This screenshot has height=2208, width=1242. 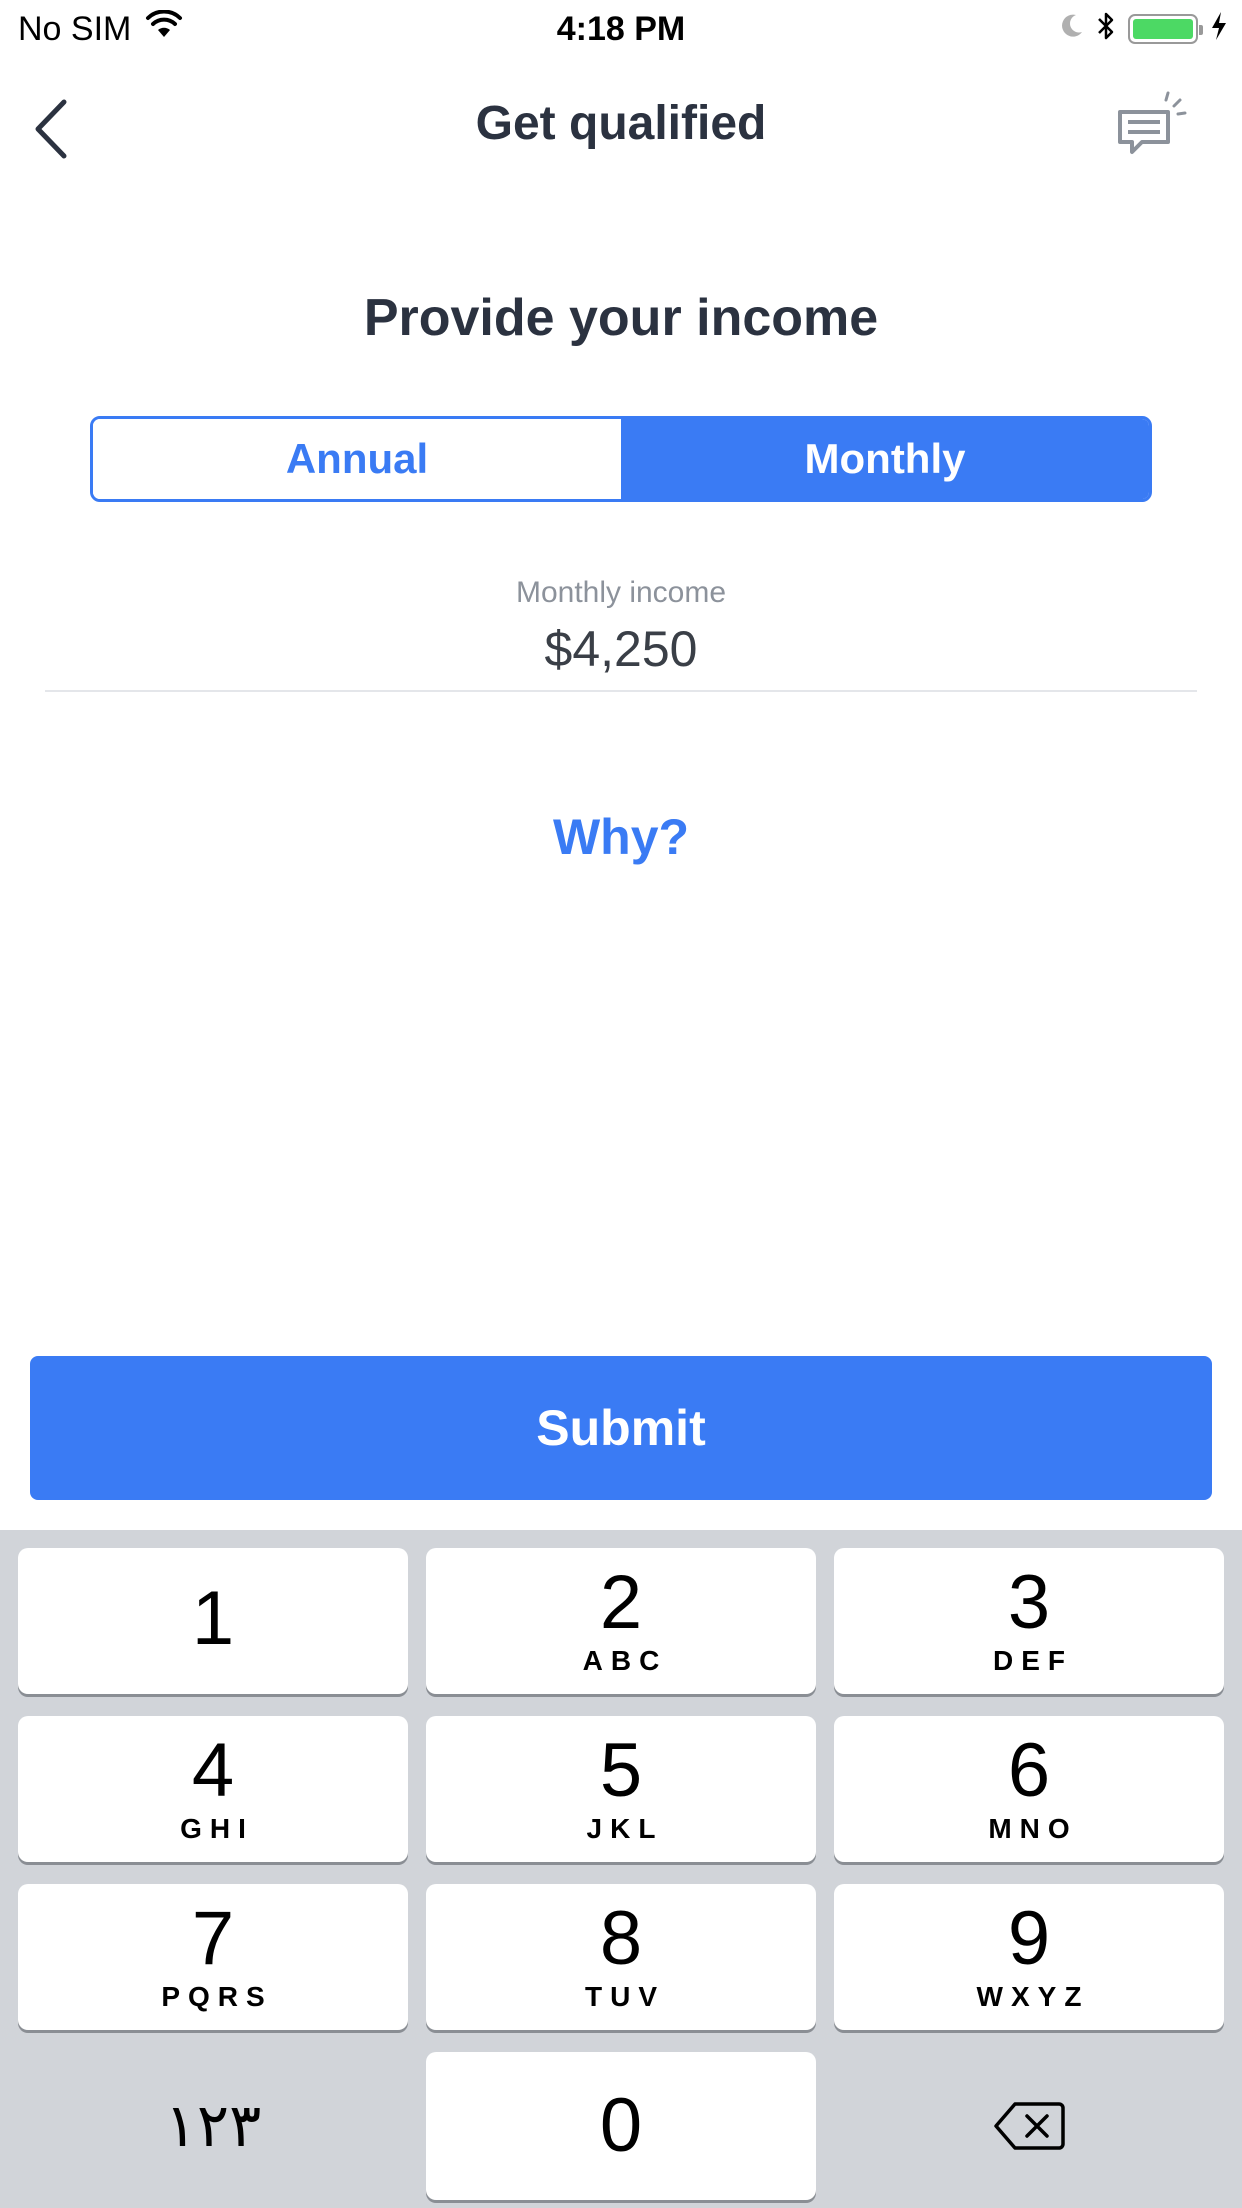 I want to click on status-right, so click(x=1143, y=28).